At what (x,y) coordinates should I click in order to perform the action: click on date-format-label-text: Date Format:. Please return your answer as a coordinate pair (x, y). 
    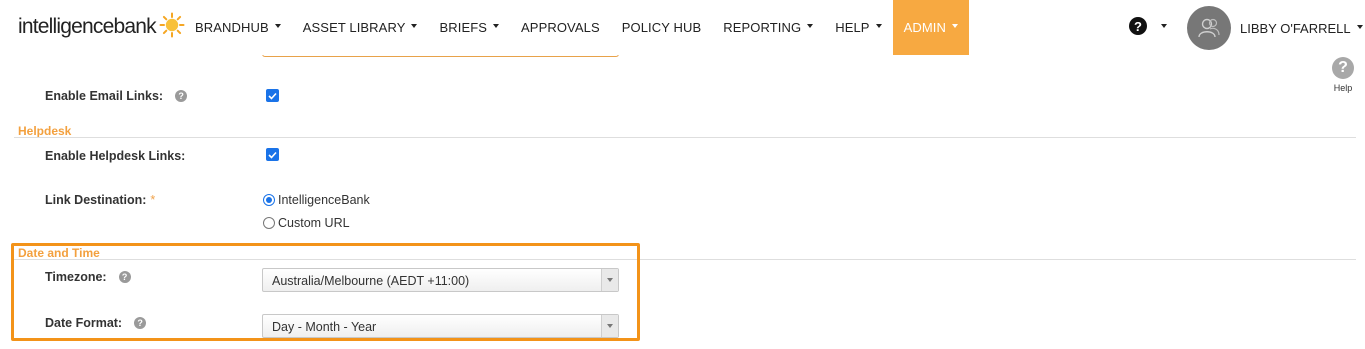
    Looking at the image, I should click on (84, 323).